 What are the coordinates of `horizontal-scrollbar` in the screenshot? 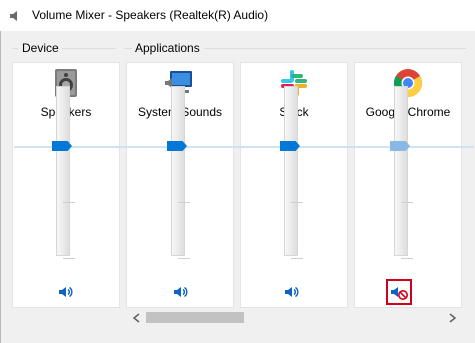 It's located at (294, 317).